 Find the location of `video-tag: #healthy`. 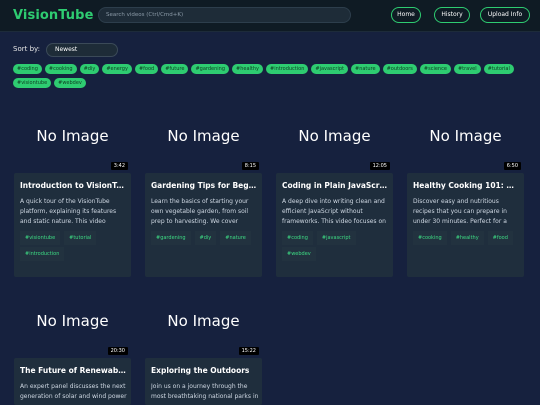

video-tag: #healthy is located at coordinates (467, 238).